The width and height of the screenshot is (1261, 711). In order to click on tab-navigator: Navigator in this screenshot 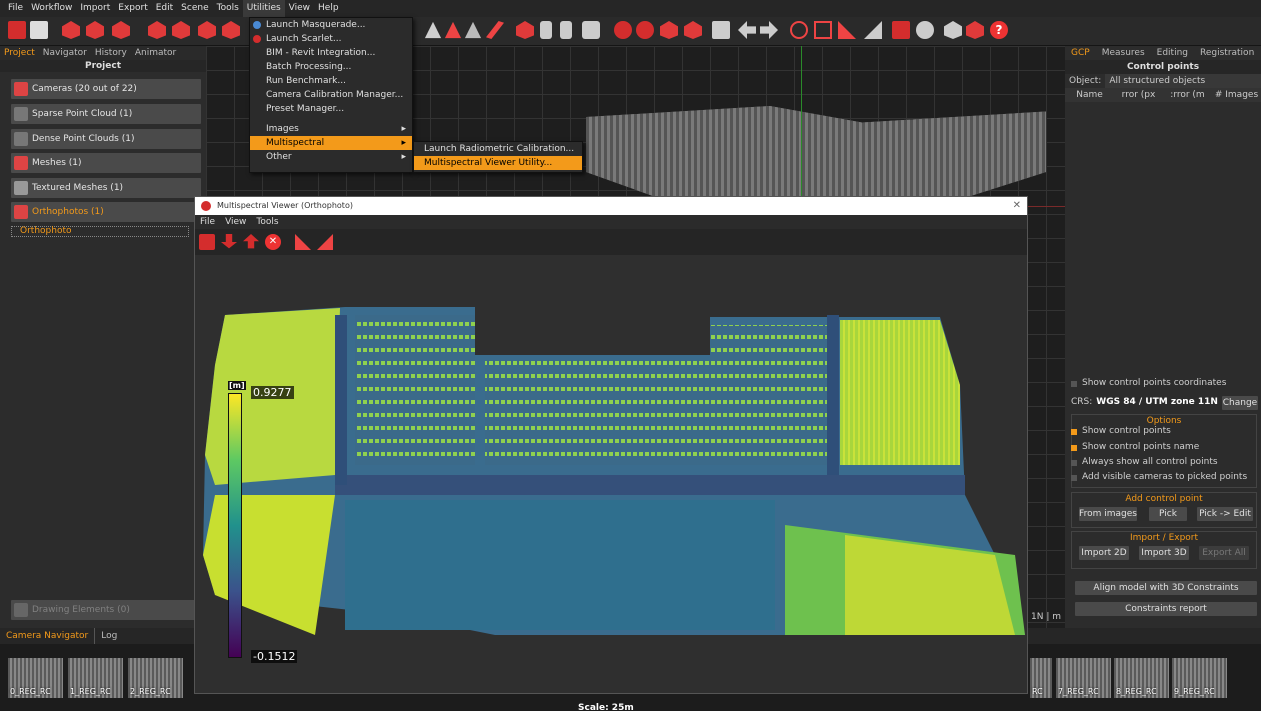, I will do `click(65, 53)`.